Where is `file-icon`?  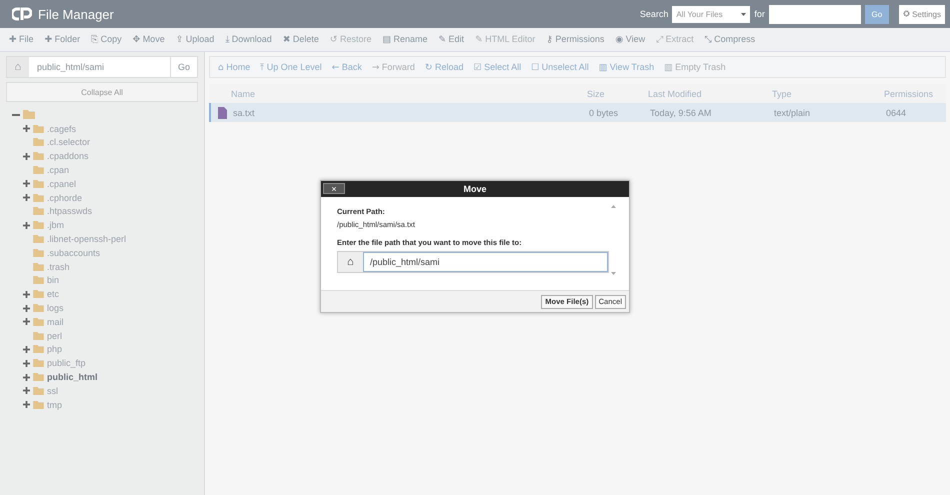
file-icon is located at coordinates (222, 112).